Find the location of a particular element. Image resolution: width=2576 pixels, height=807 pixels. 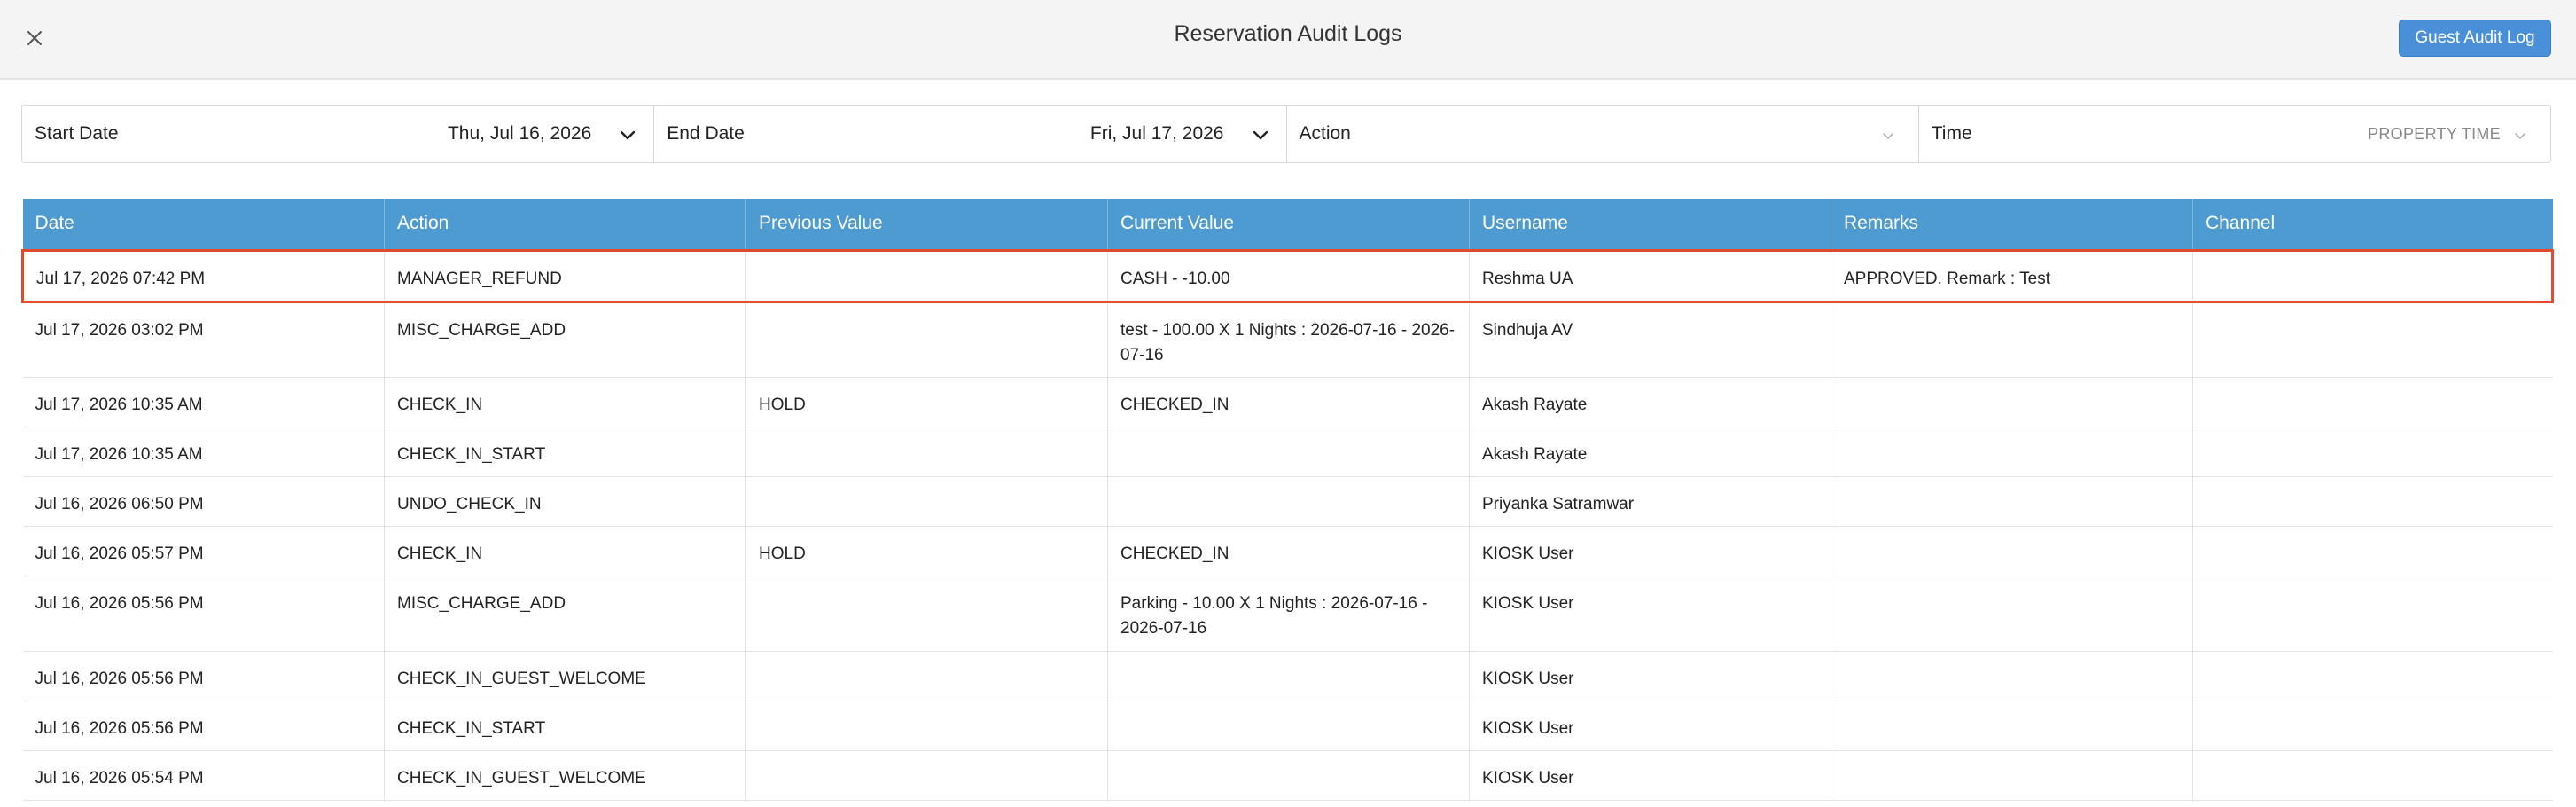

cell-date: Jul 16, 2026 05:54 PM is located at coordinates (203, 775).